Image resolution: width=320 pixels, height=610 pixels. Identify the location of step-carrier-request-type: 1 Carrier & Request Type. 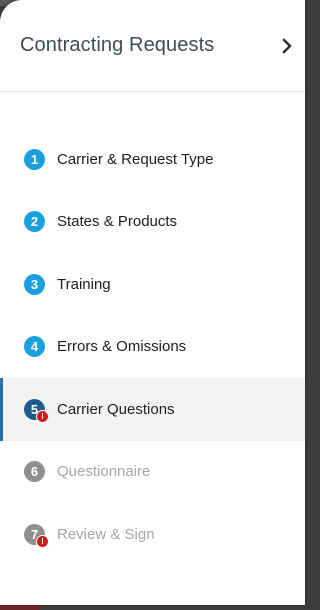
(152, 159).